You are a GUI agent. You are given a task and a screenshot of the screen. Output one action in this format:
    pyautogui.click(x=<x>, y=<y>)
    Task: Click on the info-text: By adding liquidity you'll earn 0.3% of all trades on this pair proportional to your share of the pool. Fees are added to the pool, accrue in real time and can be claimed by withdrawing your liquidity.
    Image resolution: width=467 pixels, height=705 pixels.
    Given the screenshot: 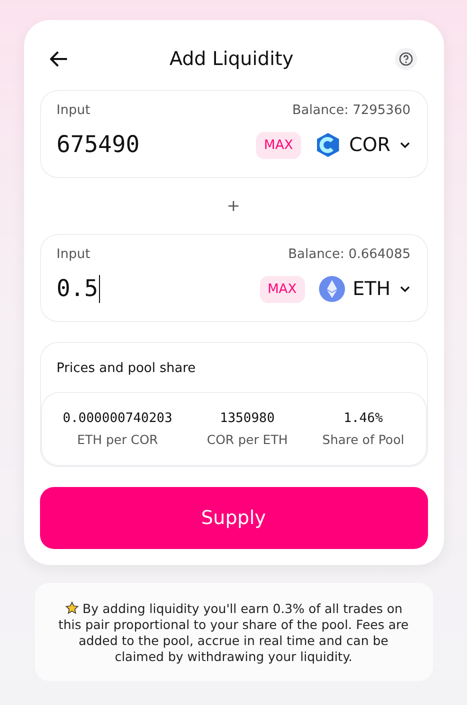 What is the action you would take?
    pyautogui.click(x=233, y=633)
    